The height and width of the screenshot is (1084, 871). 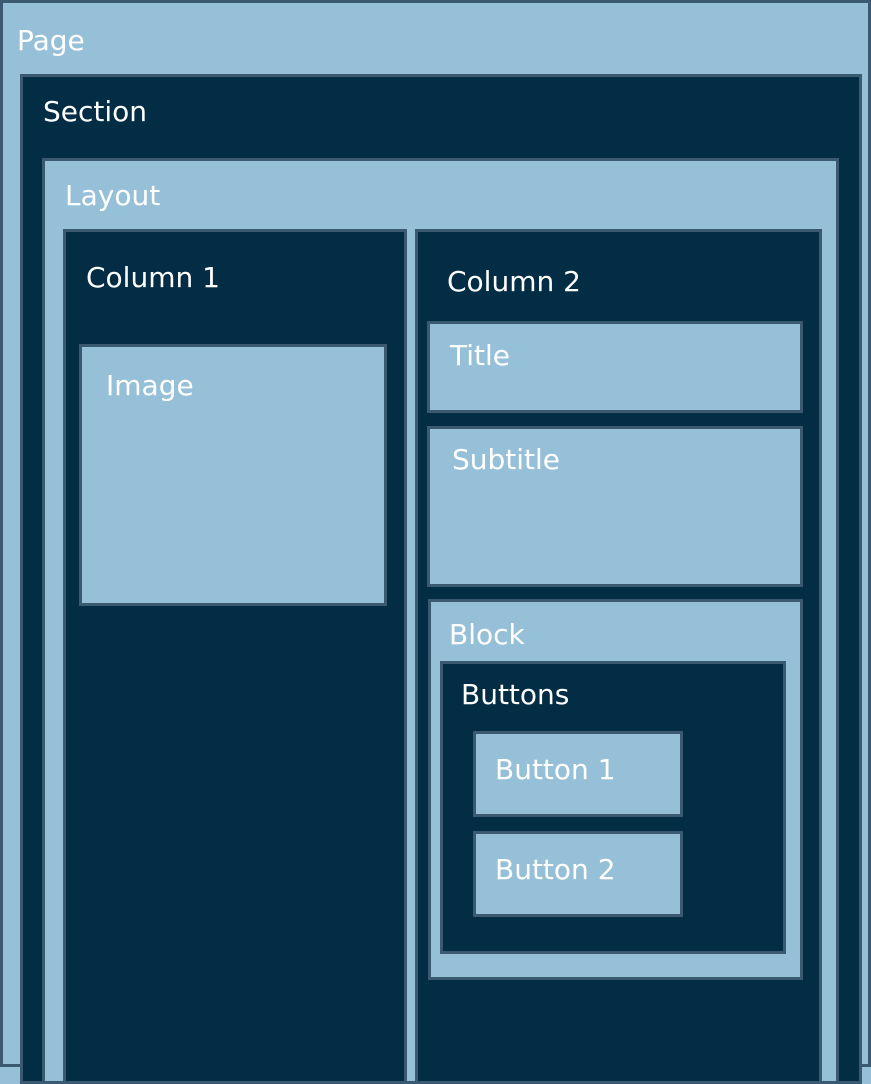 I want to click on buttons-label: Buttons, so click(x=515, y=694).